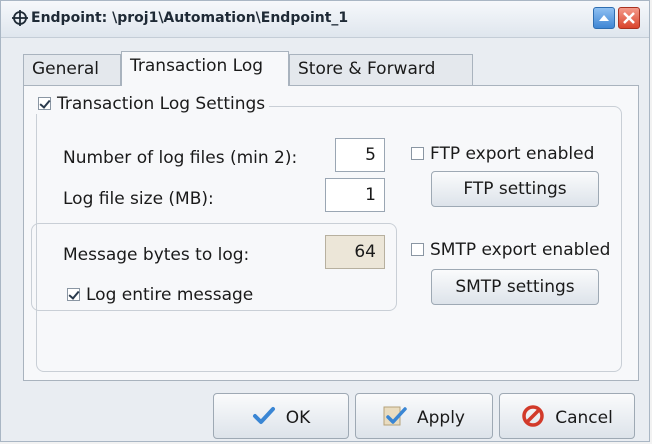 Image resolution: width=652 pixels, height=444 pixels. Describe the element at coordinates (515, 287) in the screenshot. I see `smtp-settings-button: SMTP settings` at that location.